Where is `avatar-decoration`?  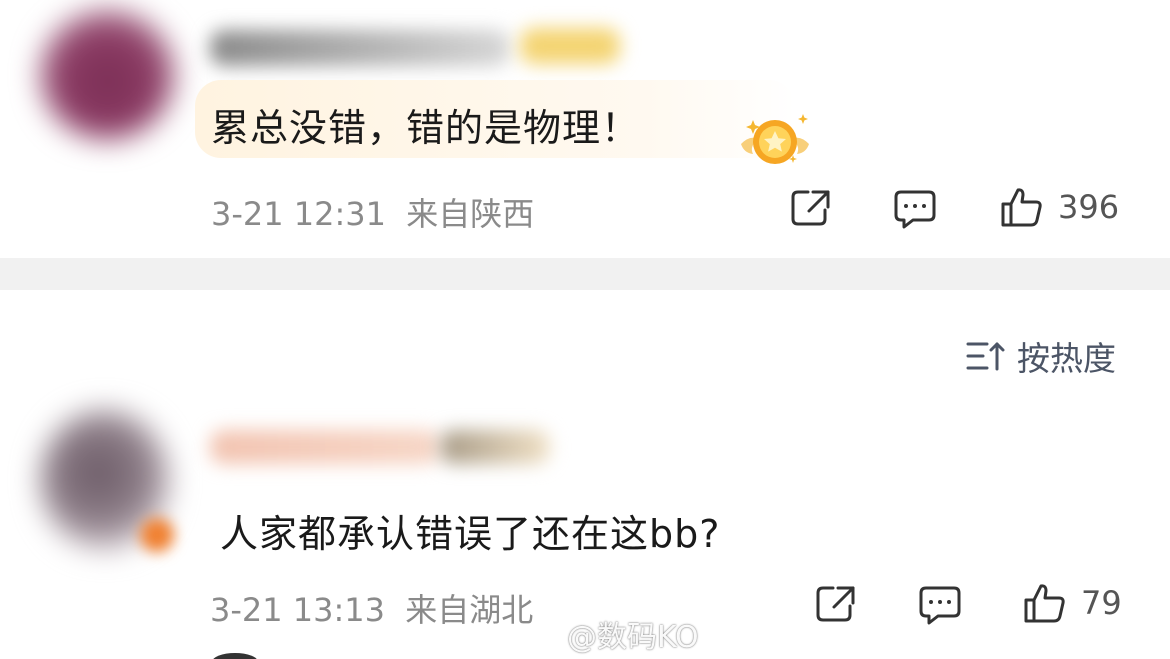
avatar-decoration is located at coordinates (157, 535).